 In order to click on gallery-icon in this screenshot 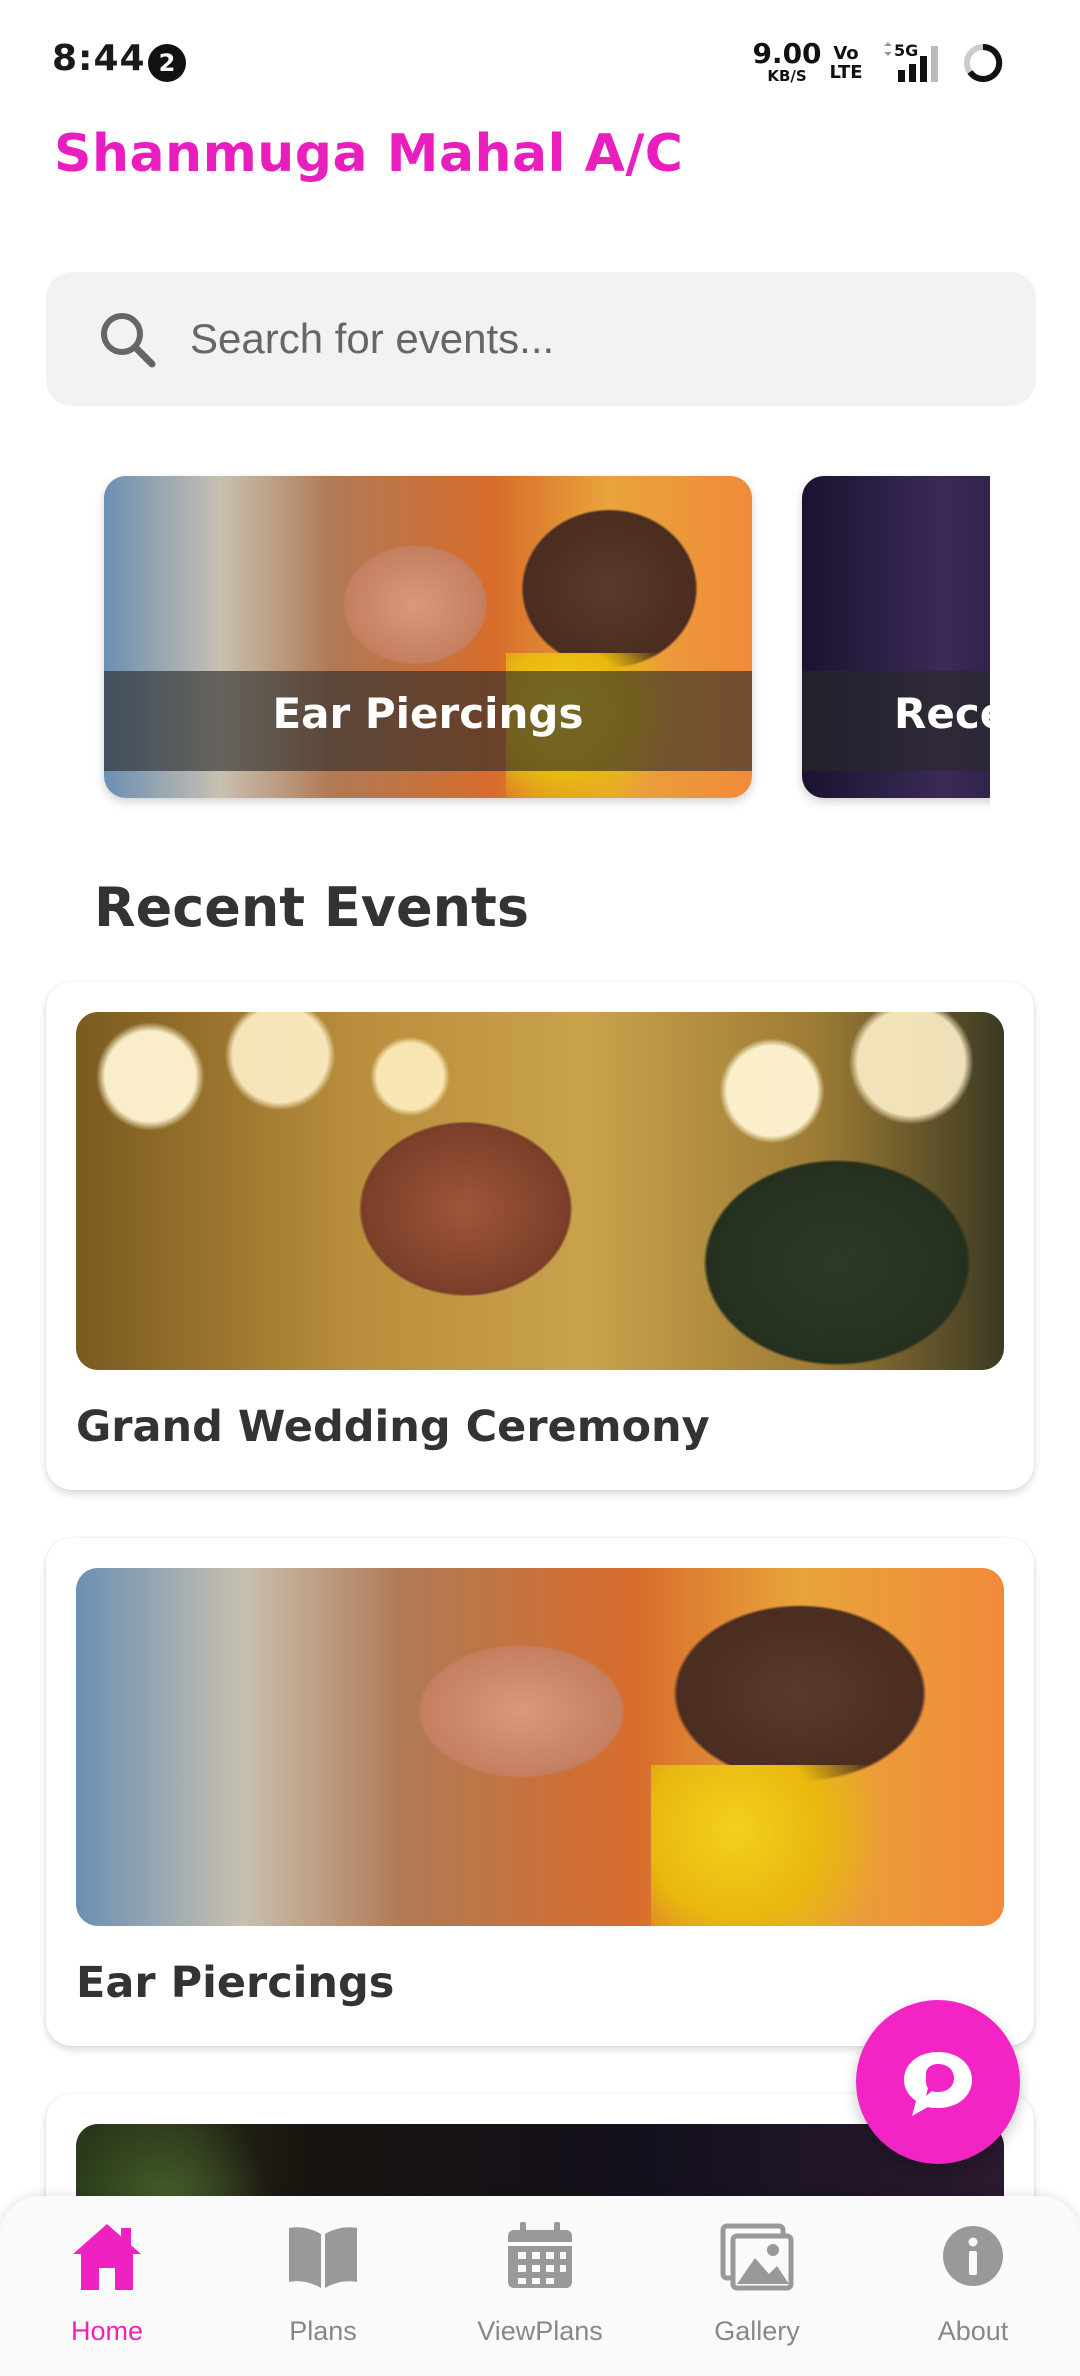, I will do `click(757, 2257)`.